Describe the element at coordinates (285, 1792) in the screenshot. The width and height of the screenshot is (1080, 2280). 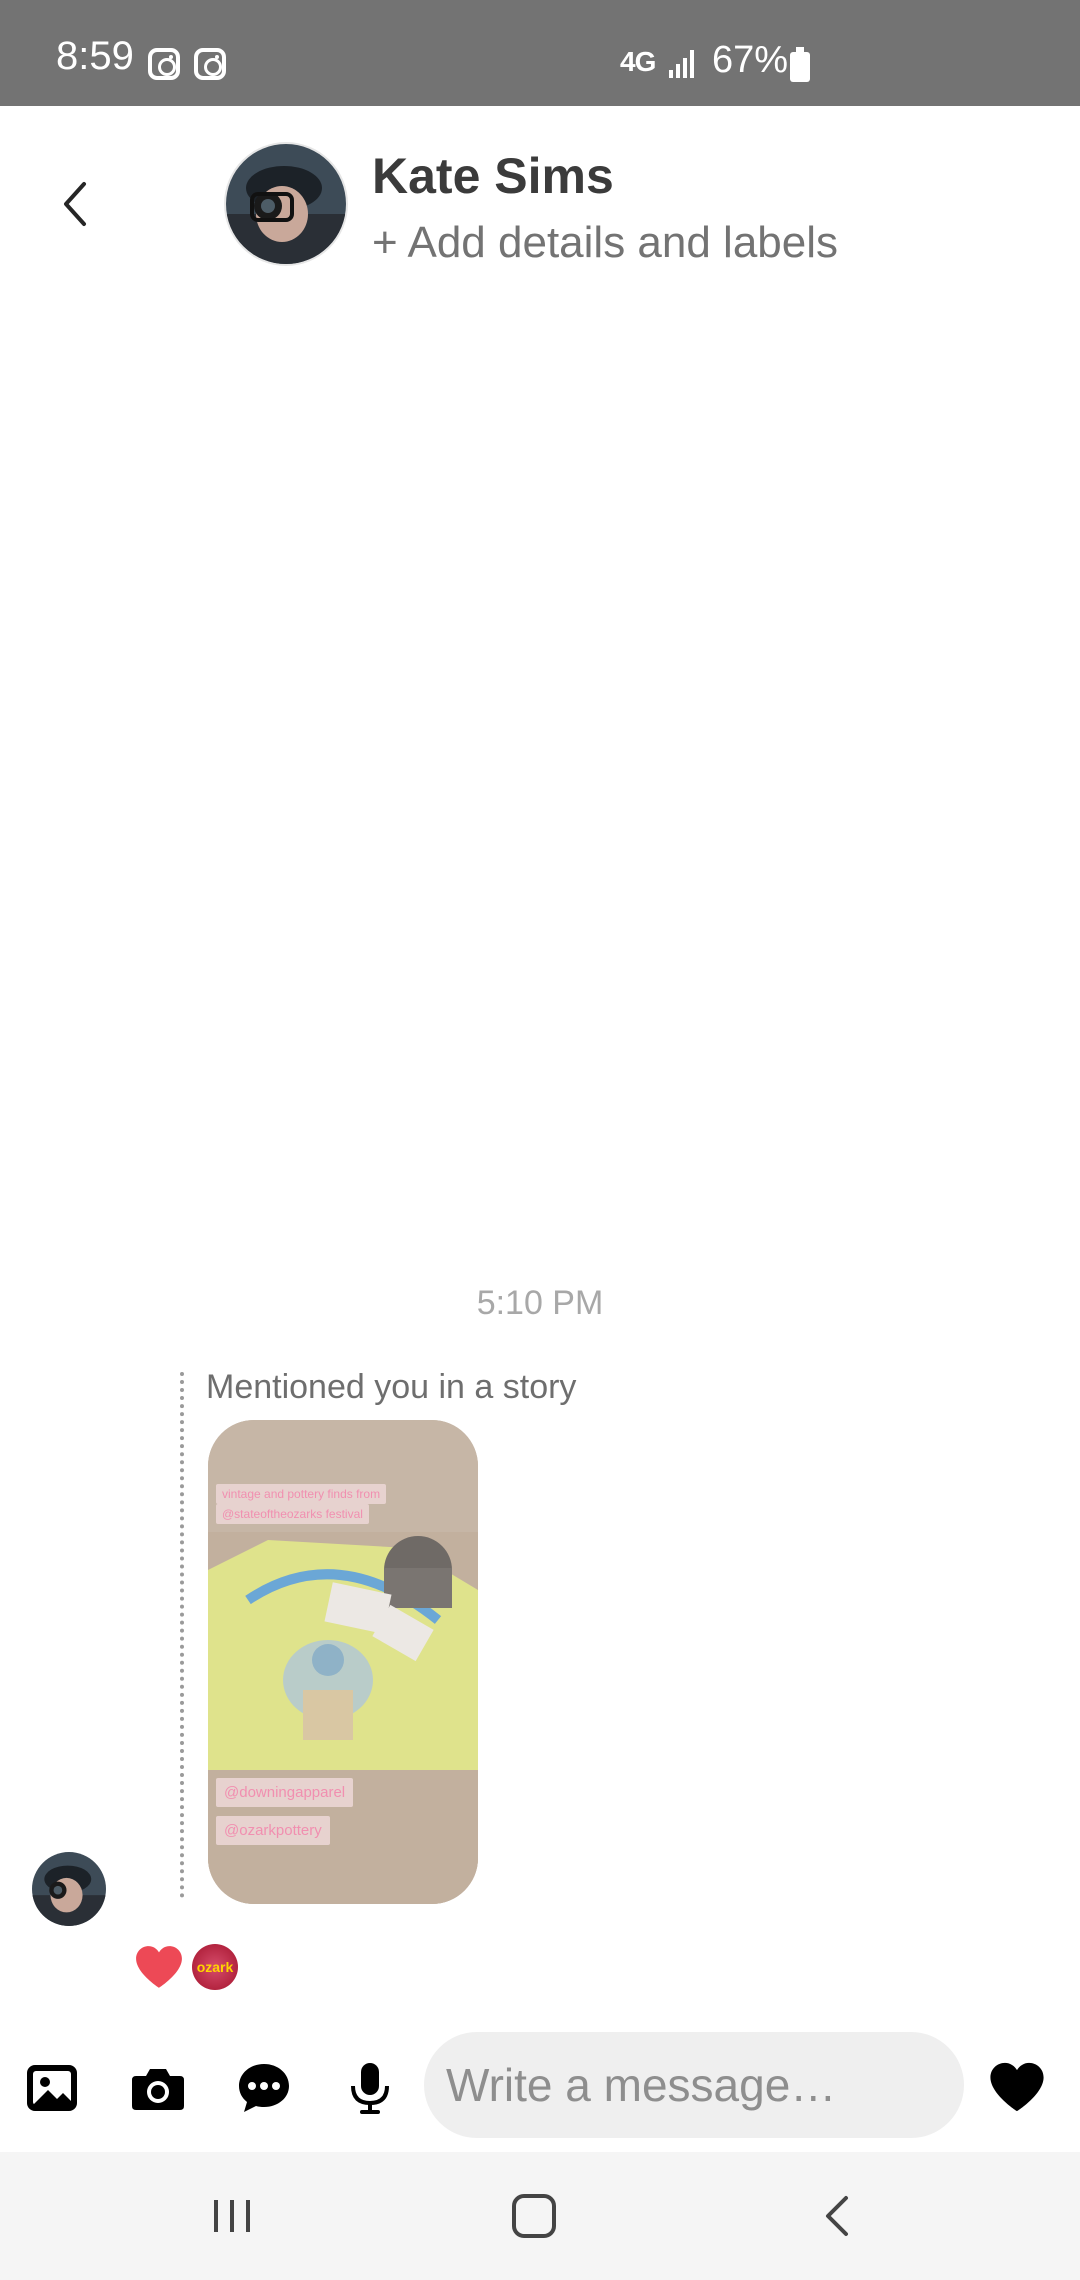
I see `story-tag: @downingapparel` at that location.